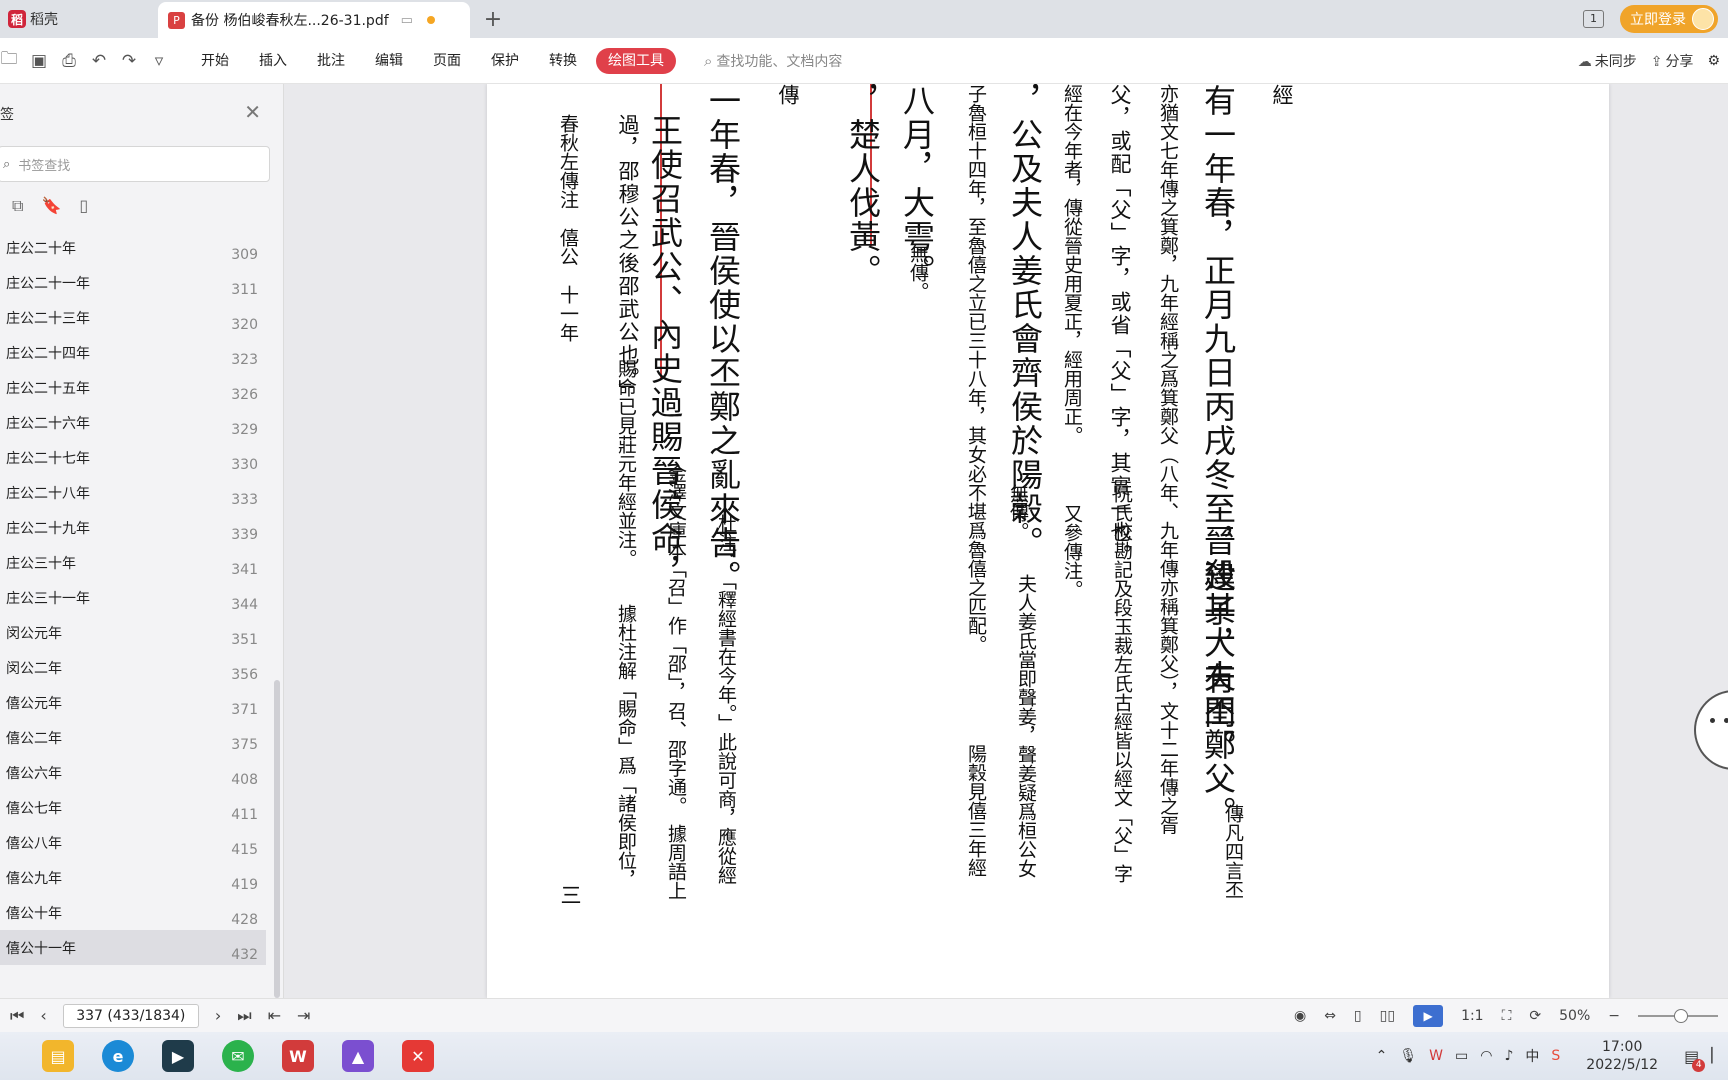  What do you see at coordinates (1614, 1016) in the screenshot?
I see `zoom-out-icon: −` at bounding box center [1614, 1016].